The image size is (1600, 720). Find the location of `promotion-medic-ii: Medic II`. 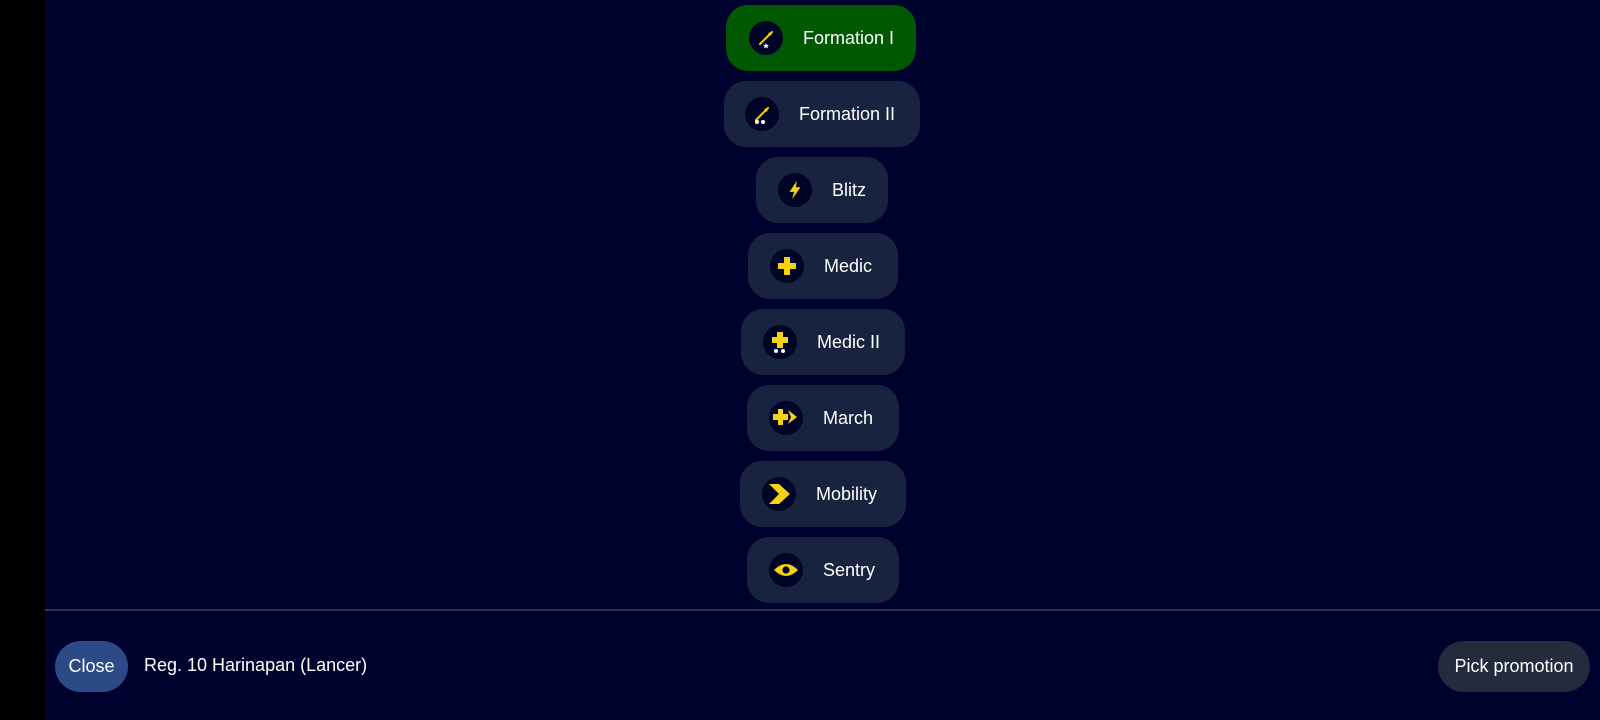

promotion-medic-ii: Medic II is located at coordinates (823, 342).